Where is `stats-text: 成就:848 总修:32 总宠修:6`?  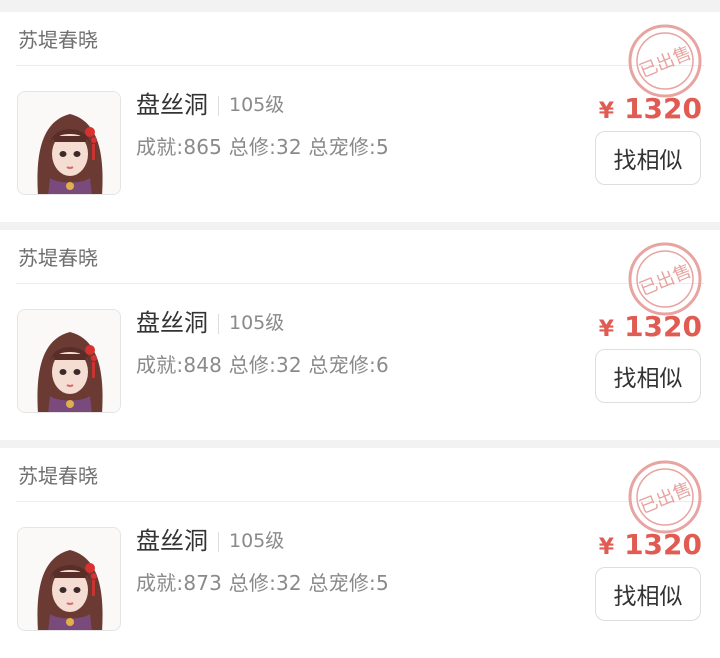 stats-text: 成就:848 总修:32 总宠修:6 is located at coordinates (262, 365).